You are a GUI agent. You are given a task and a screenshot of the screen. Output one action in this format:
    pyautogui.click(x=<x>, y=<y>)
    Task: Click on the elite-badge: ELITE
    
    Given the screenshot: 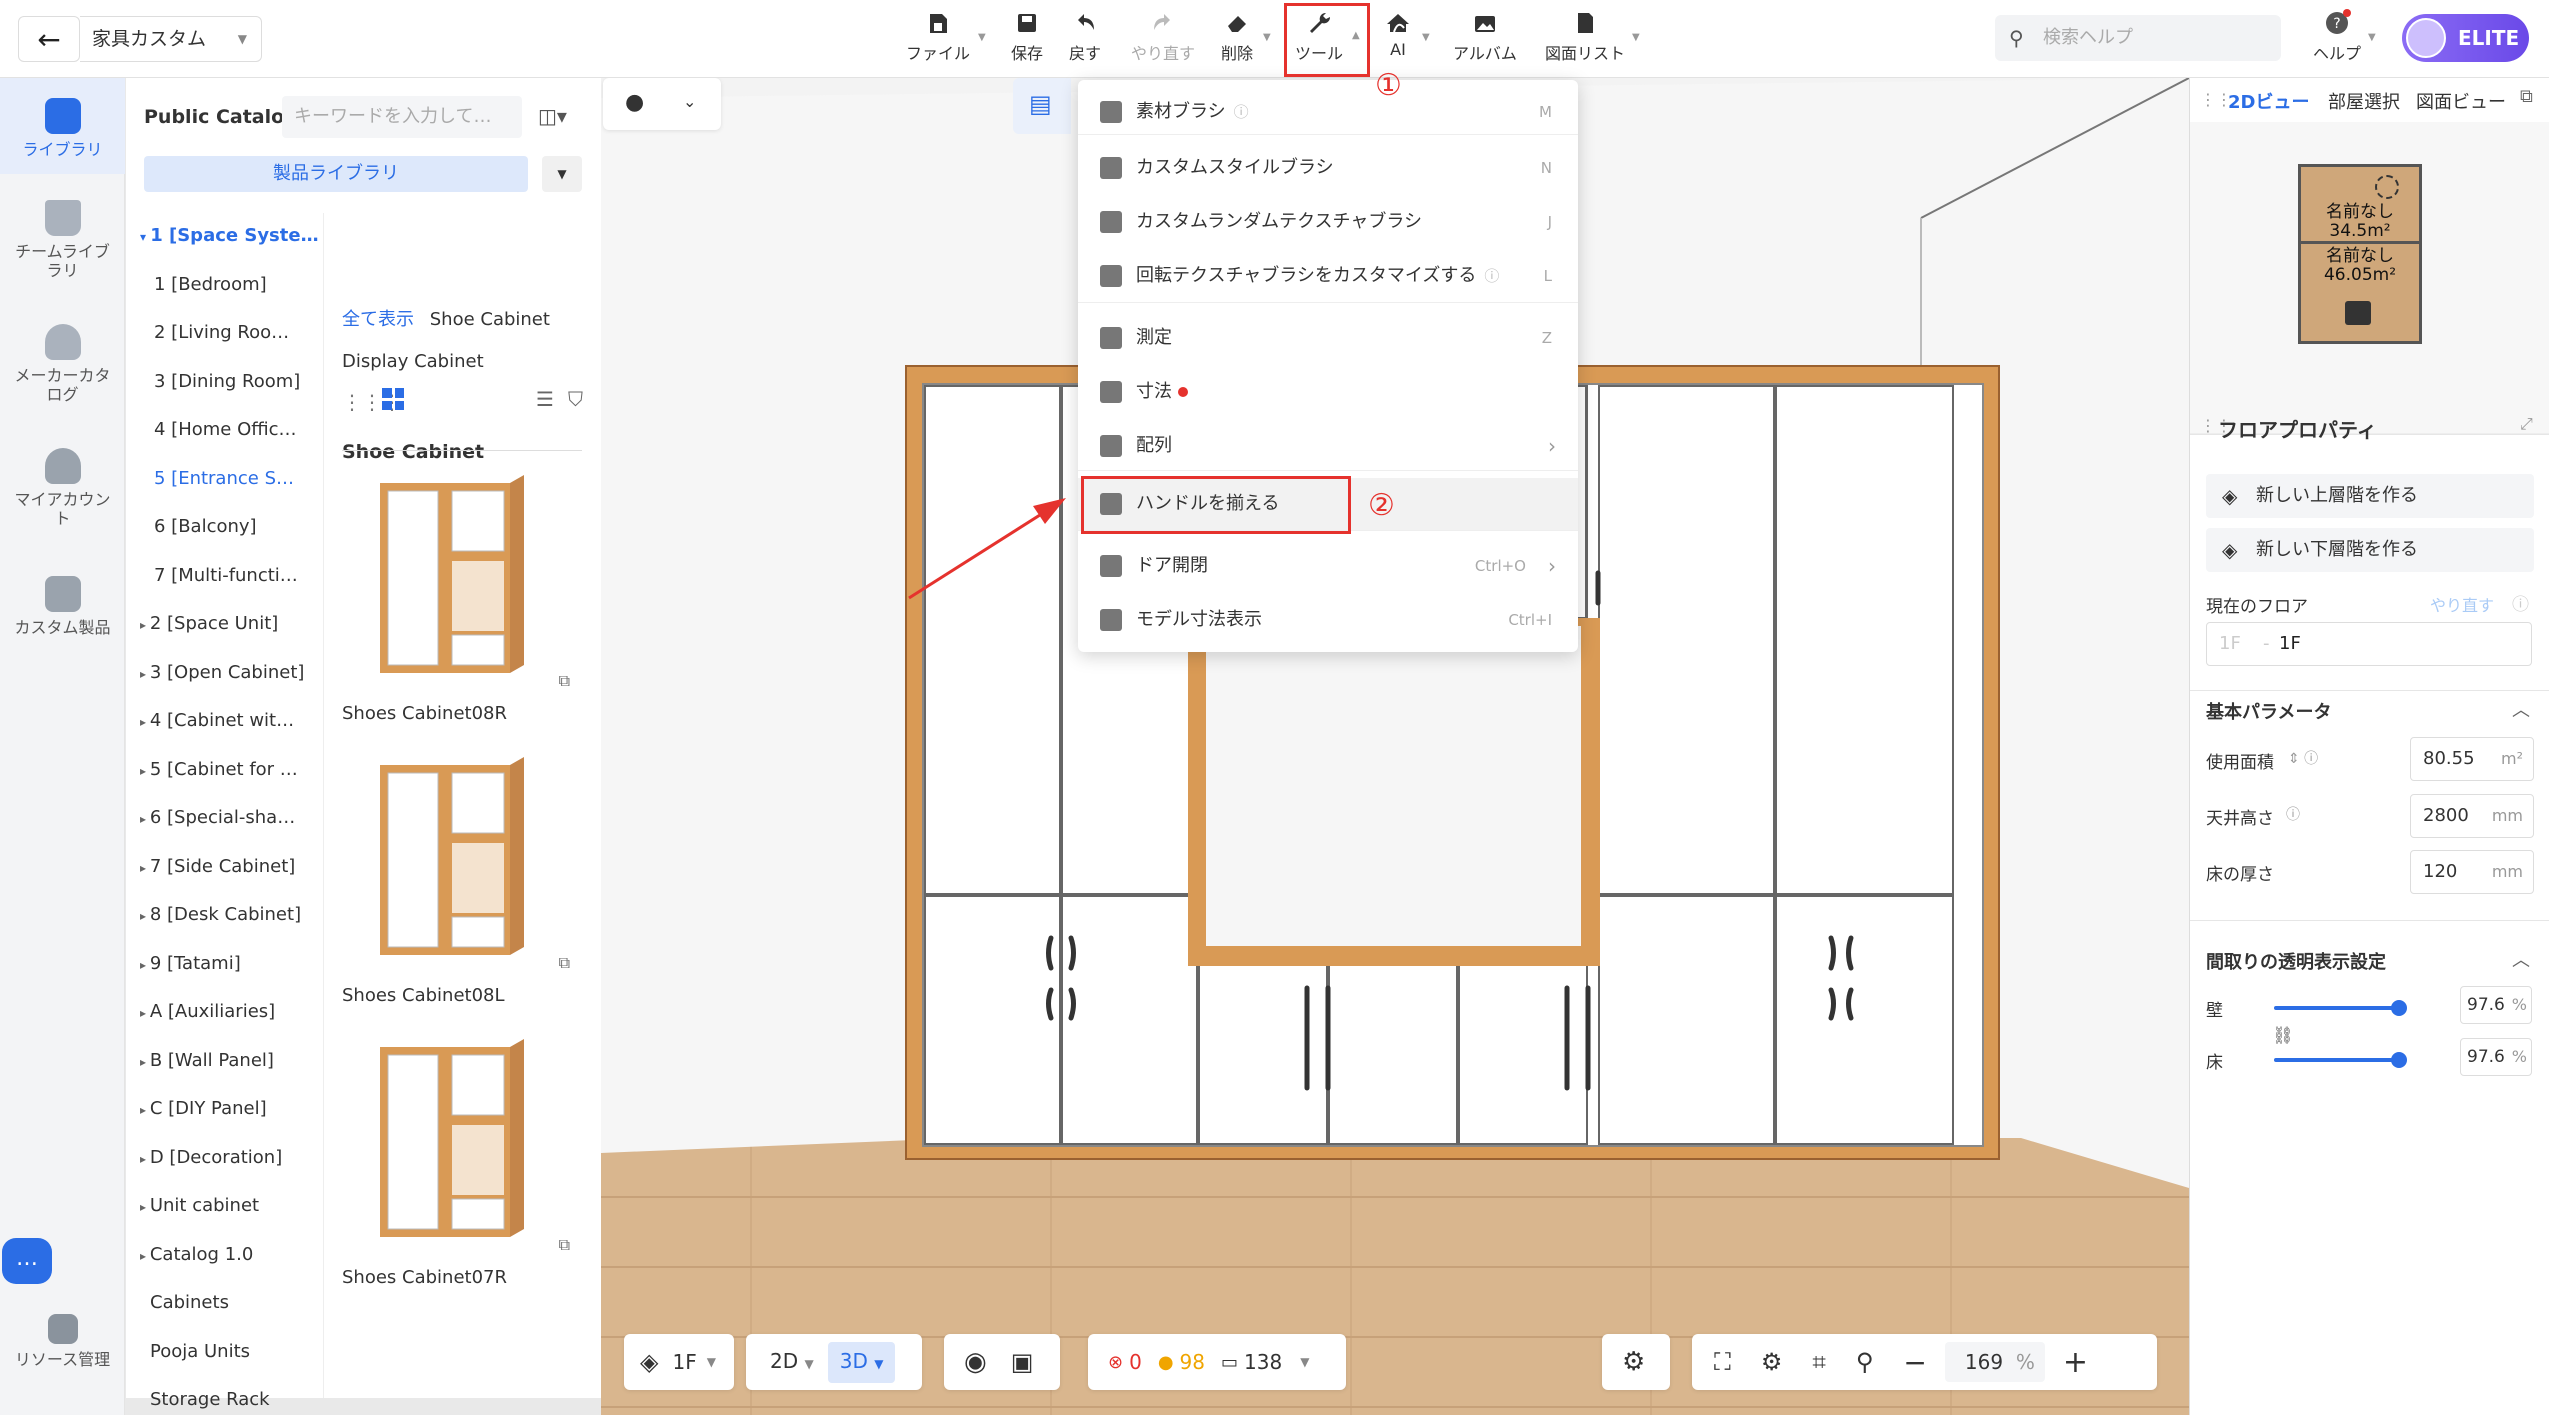 What is the action you would take?
    pyautogui.click(x=2465, y=38)
    